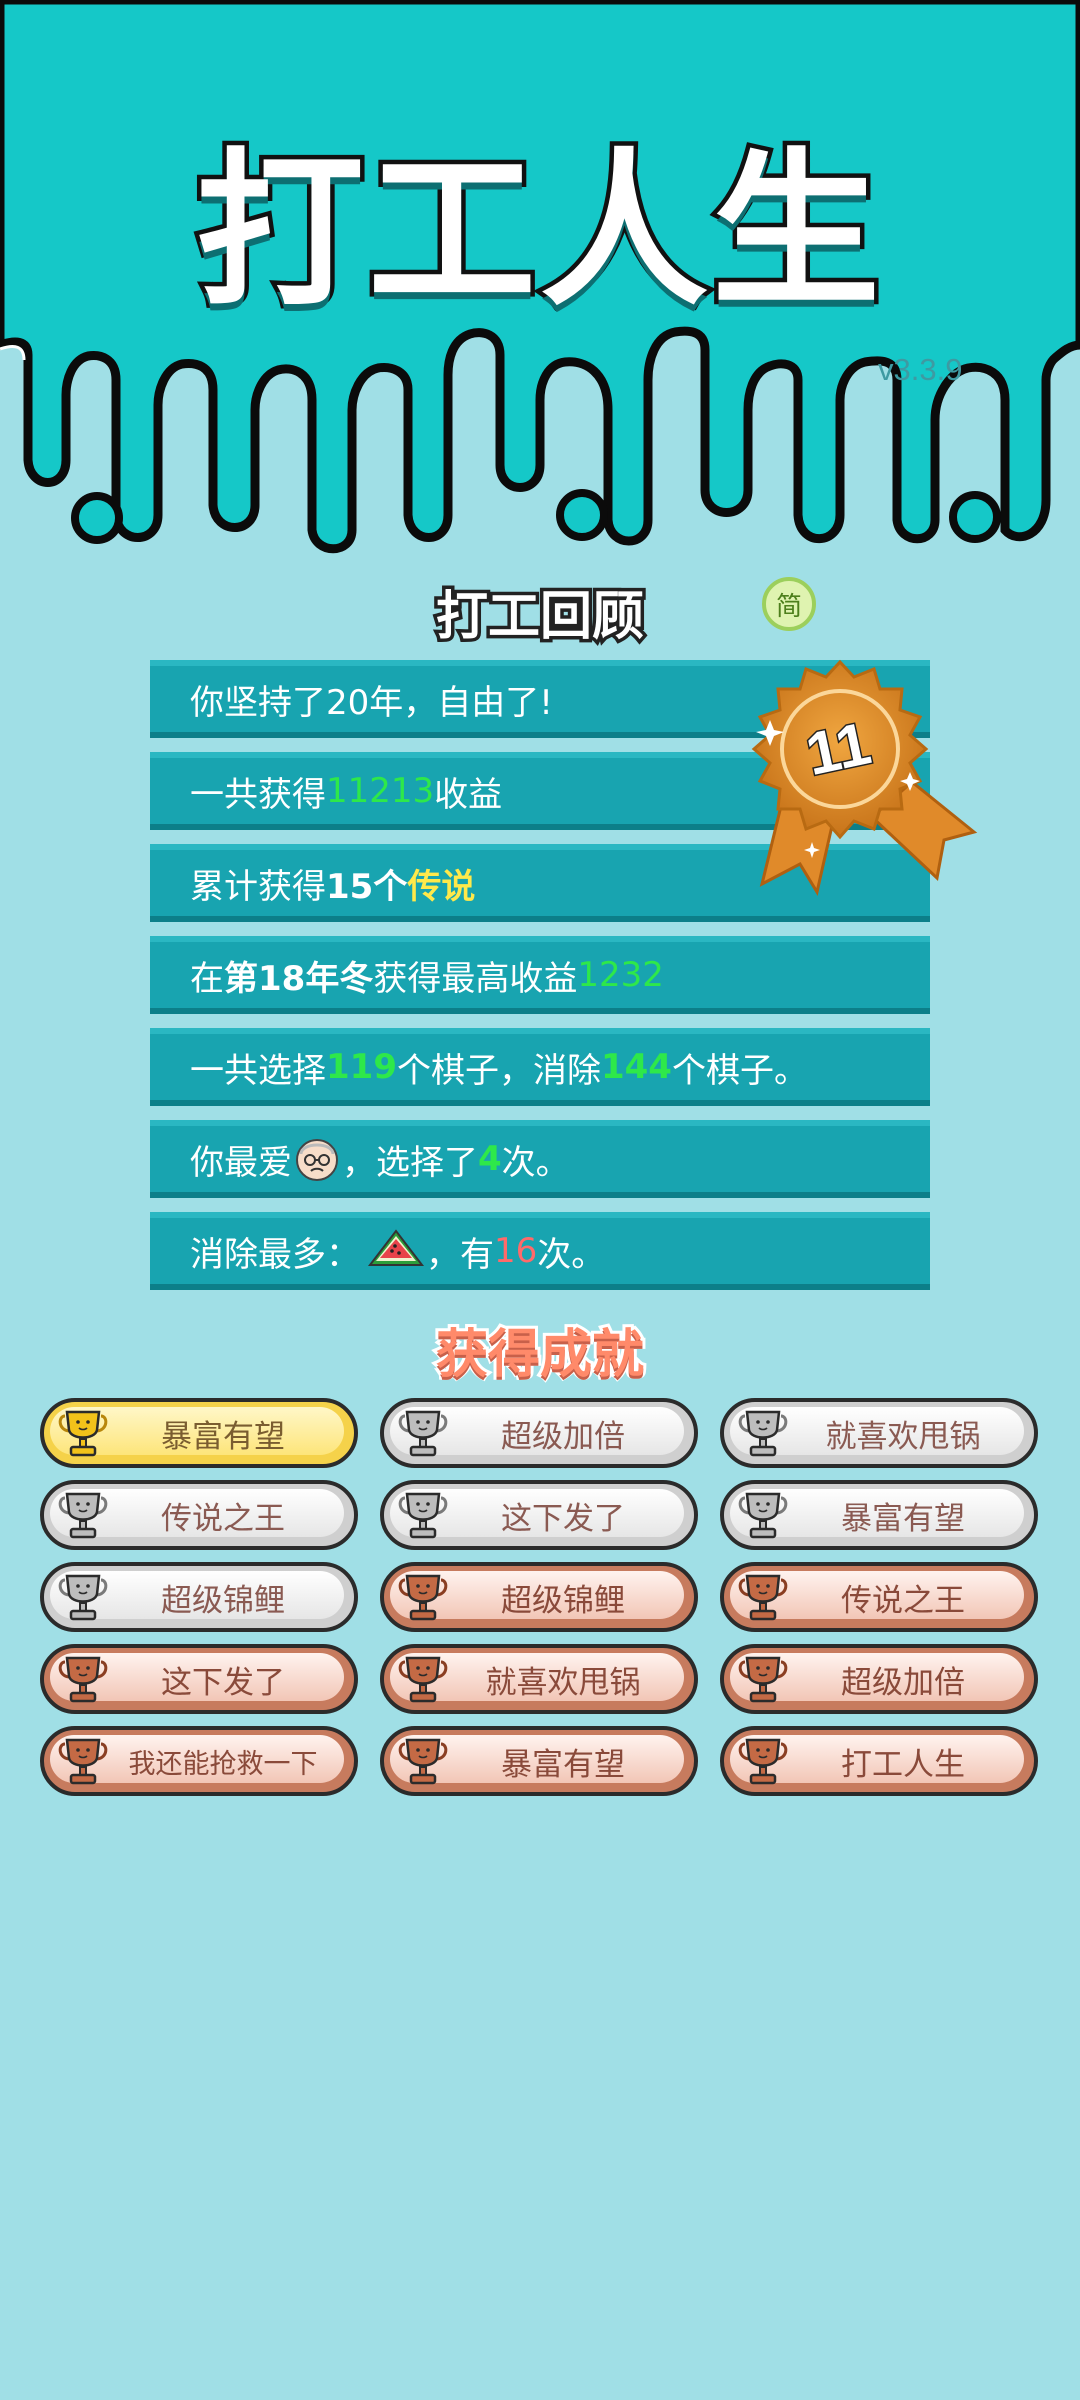 The height and width of the screenshot is (2400, 1080). I want to click on stat-text: 收益, so click(468, 794).